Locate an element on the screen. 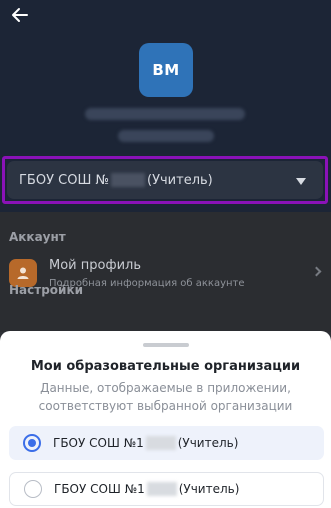  radio-selected-icon is located at coordinates (32, 443).